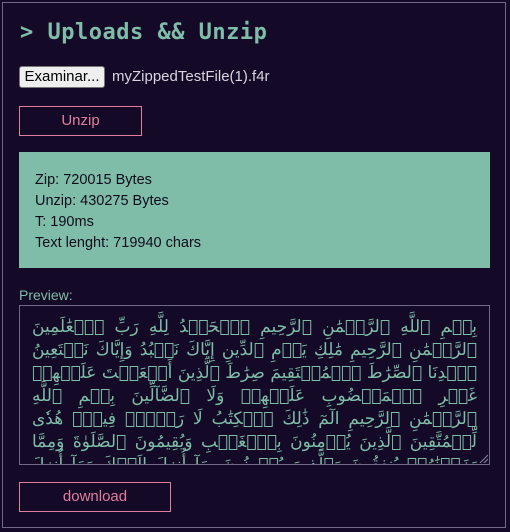 Image resolution: width=510 pixels, height=532 pixels. I want to click on download-button: download, so click(95, 497).